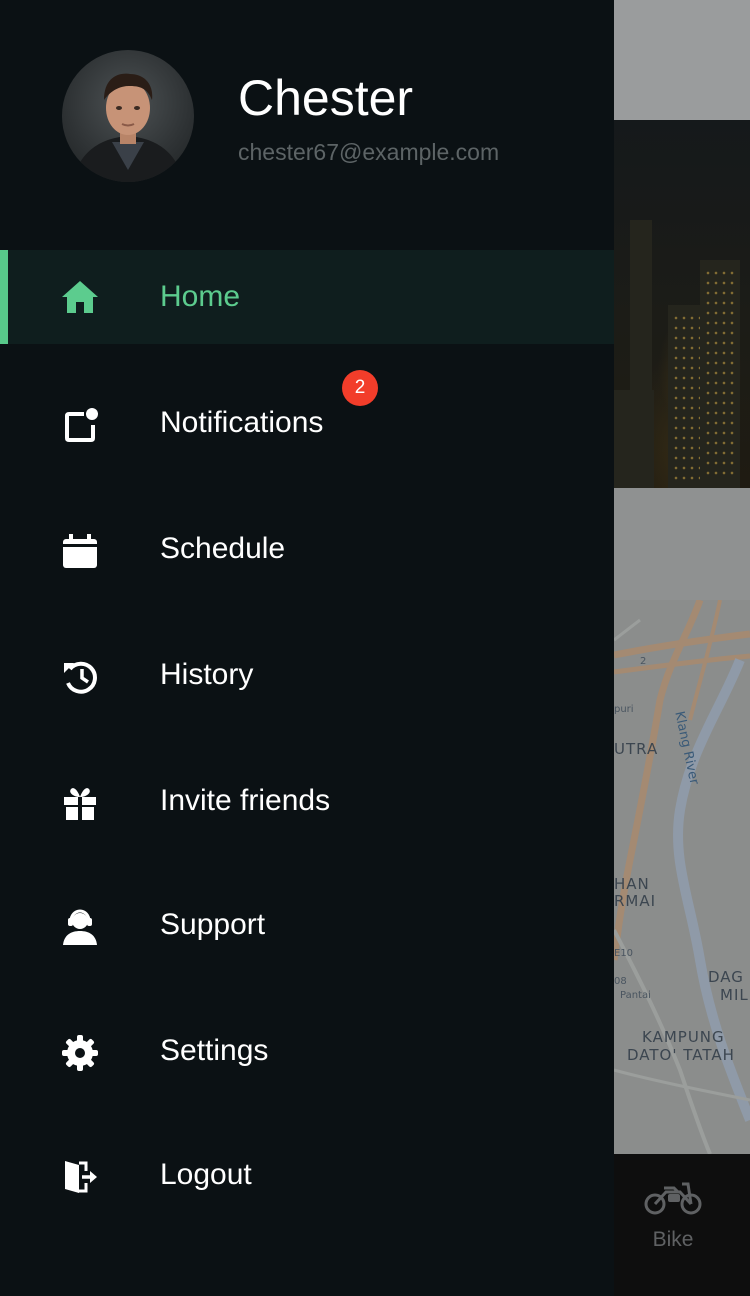  What do you see at coordinates (80, 677) in the screenshot?
I see `history-icon` at bounding box center [80, 677].